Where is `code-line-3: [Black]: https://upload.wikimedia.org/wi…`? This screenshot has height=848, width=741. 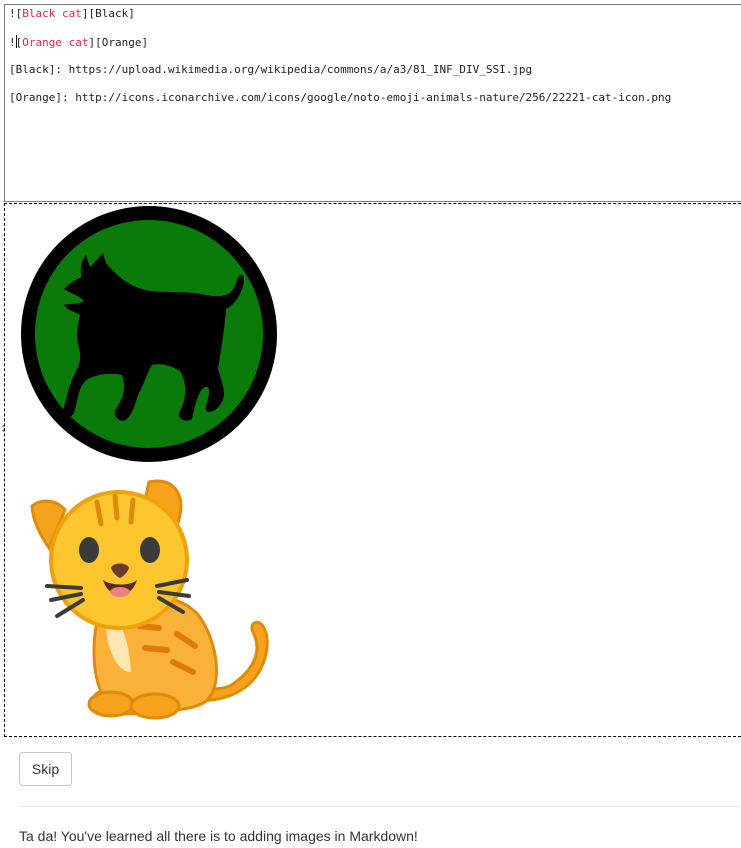 code-line-3: [Black]: https://upload.wikimedia.org/wi… is located at coordinates (271, 69).